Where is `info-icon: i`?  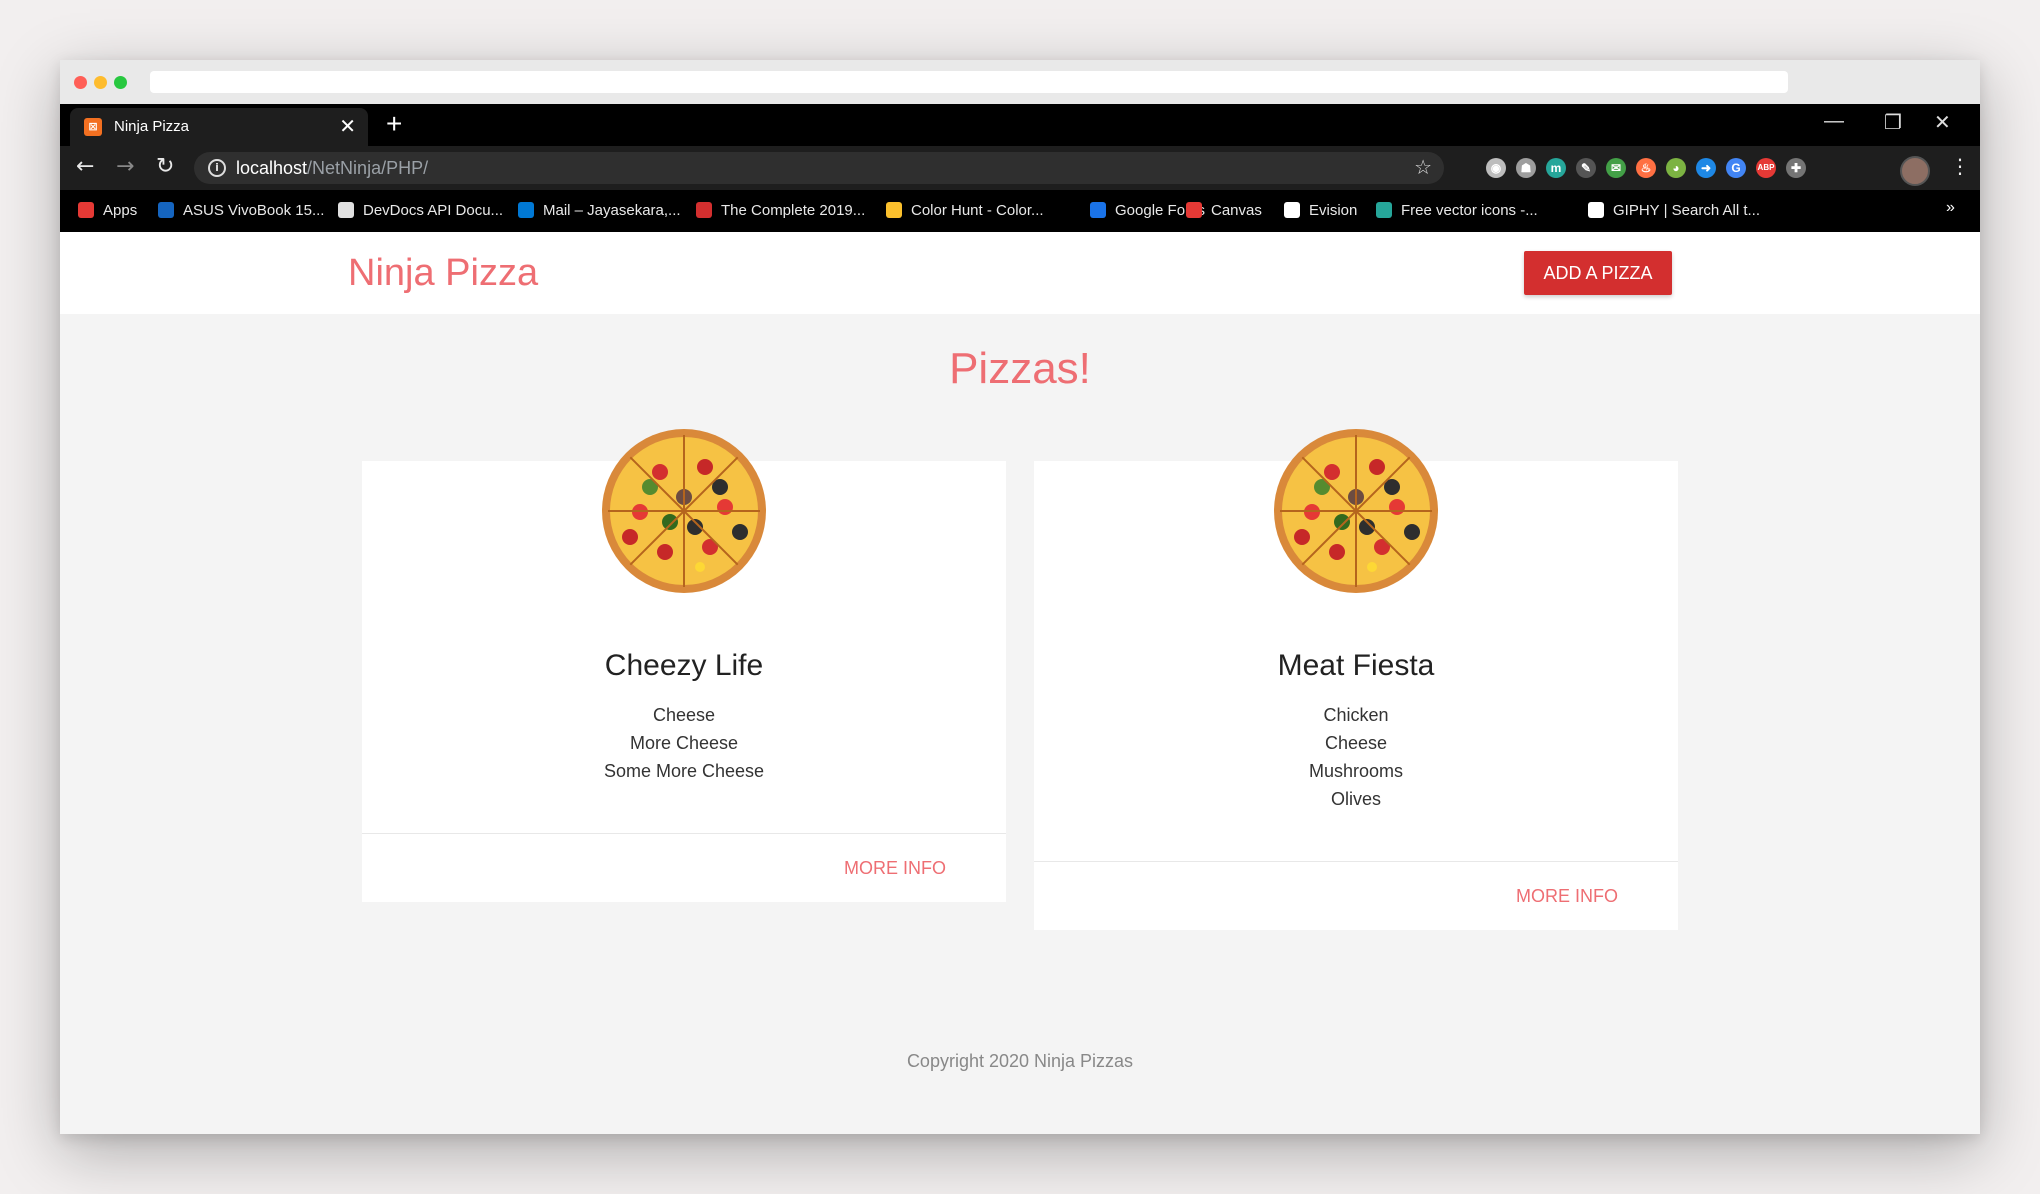
info-icon: i is located at coordinates (217, 168).